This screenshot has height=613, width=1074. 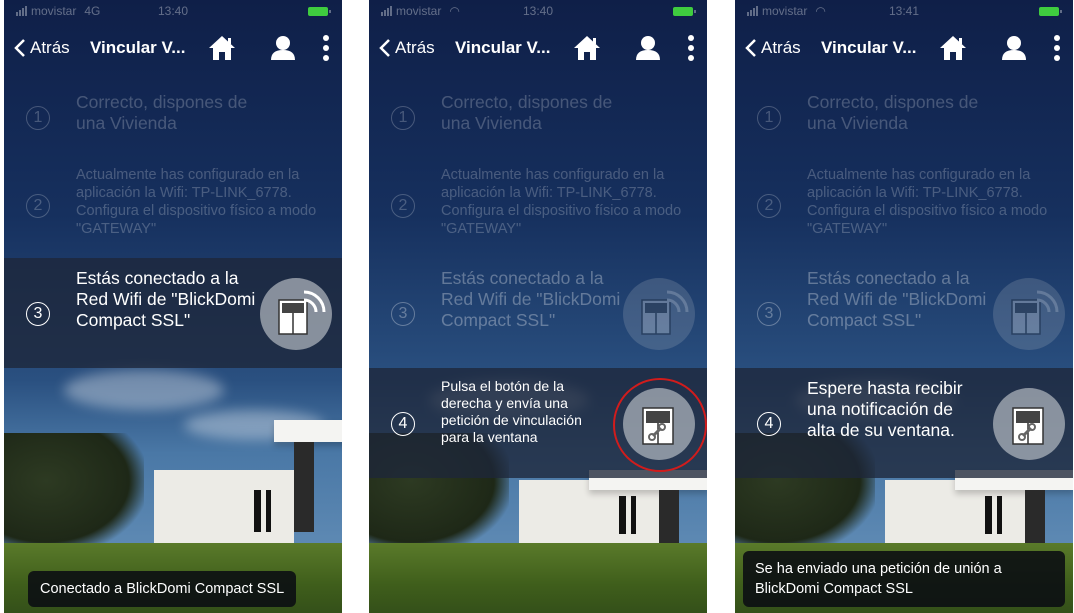 I want to click on status-time: 13:41, so click(x=904, y=11).